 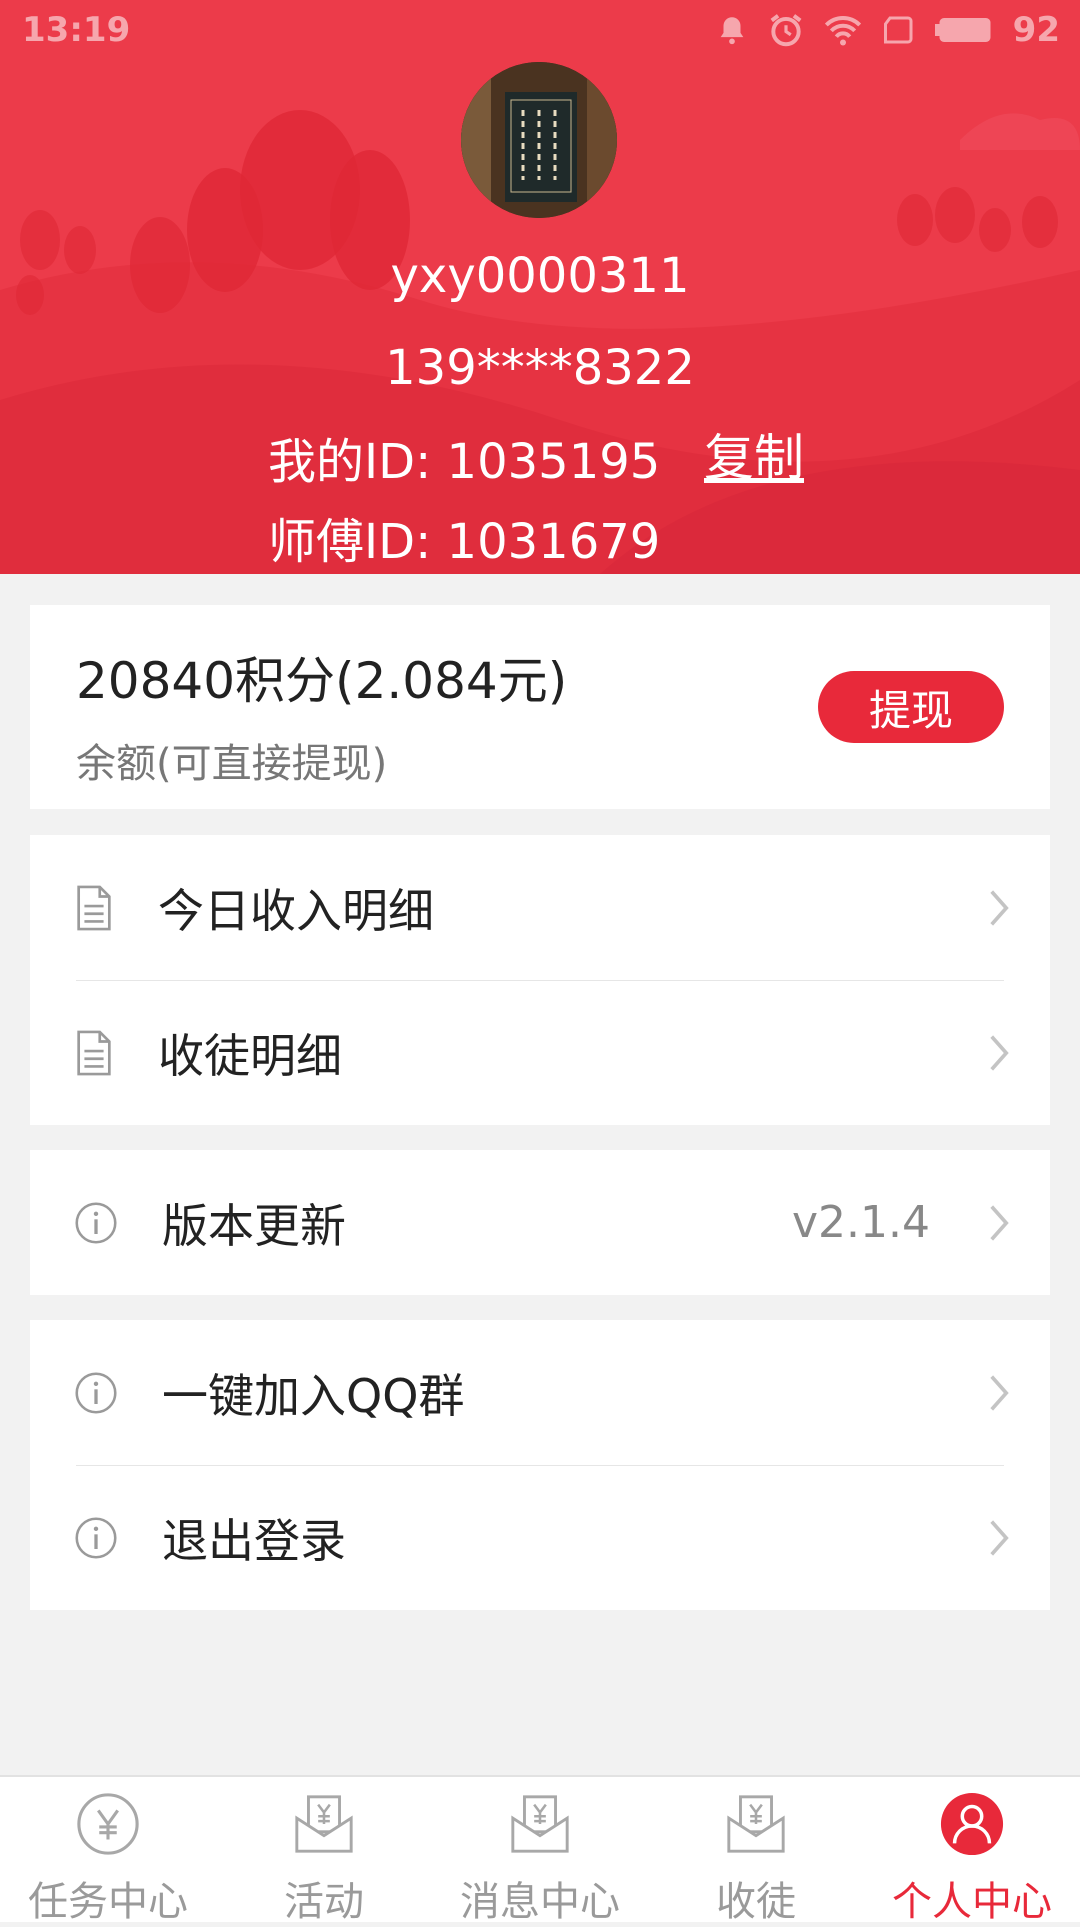 I want to click on status-time: 13:19, so click(x=76, y=30).